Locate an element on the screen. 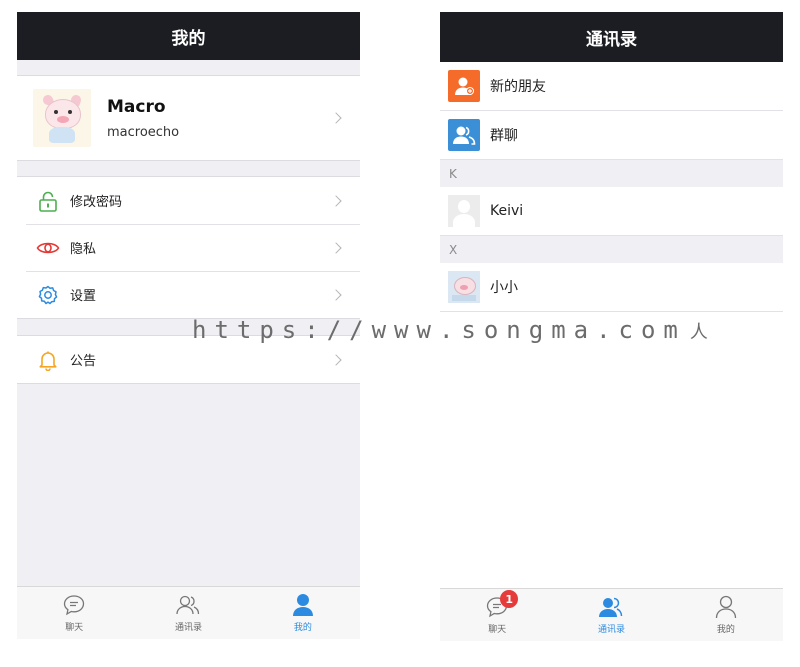 This screenshot has height=667, width=800. tab-chat: 1 聊天 is located at coordinates (497, 615).